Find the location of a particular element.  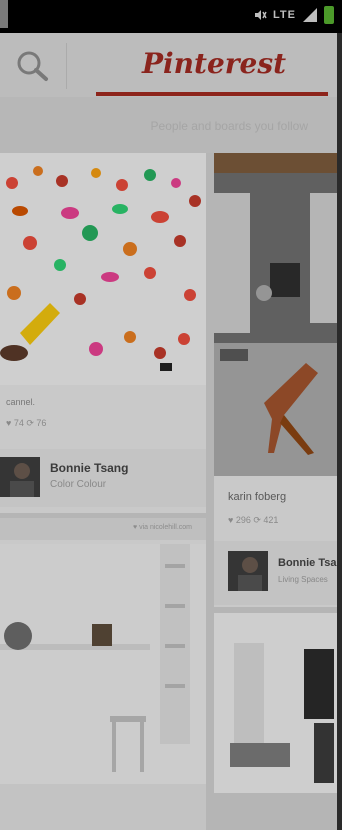

pinner-row: Bonnie Tsang Living Spaces is located at coordinates (278, 573).